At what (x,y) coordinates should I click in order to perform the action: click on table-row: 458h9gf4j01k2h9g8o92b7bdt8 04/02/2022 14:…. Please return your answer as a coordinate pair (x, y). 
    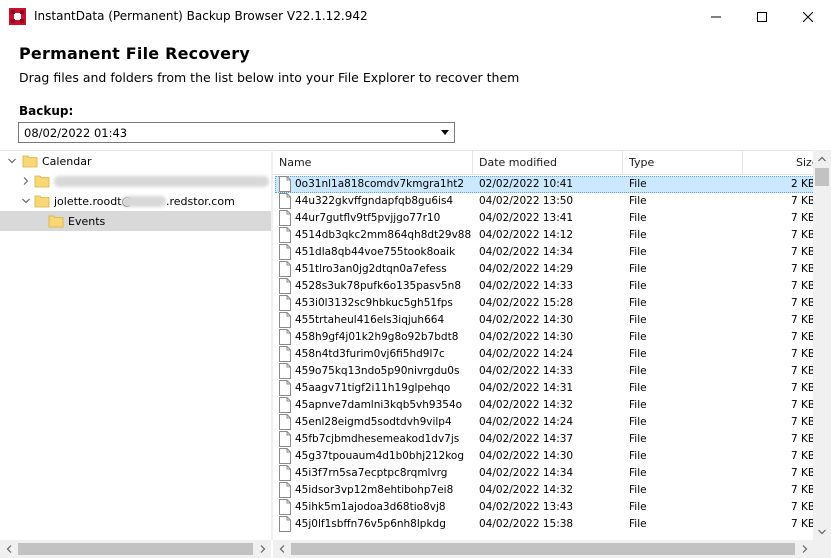
    Looking at the image, I should click on (543, 337).